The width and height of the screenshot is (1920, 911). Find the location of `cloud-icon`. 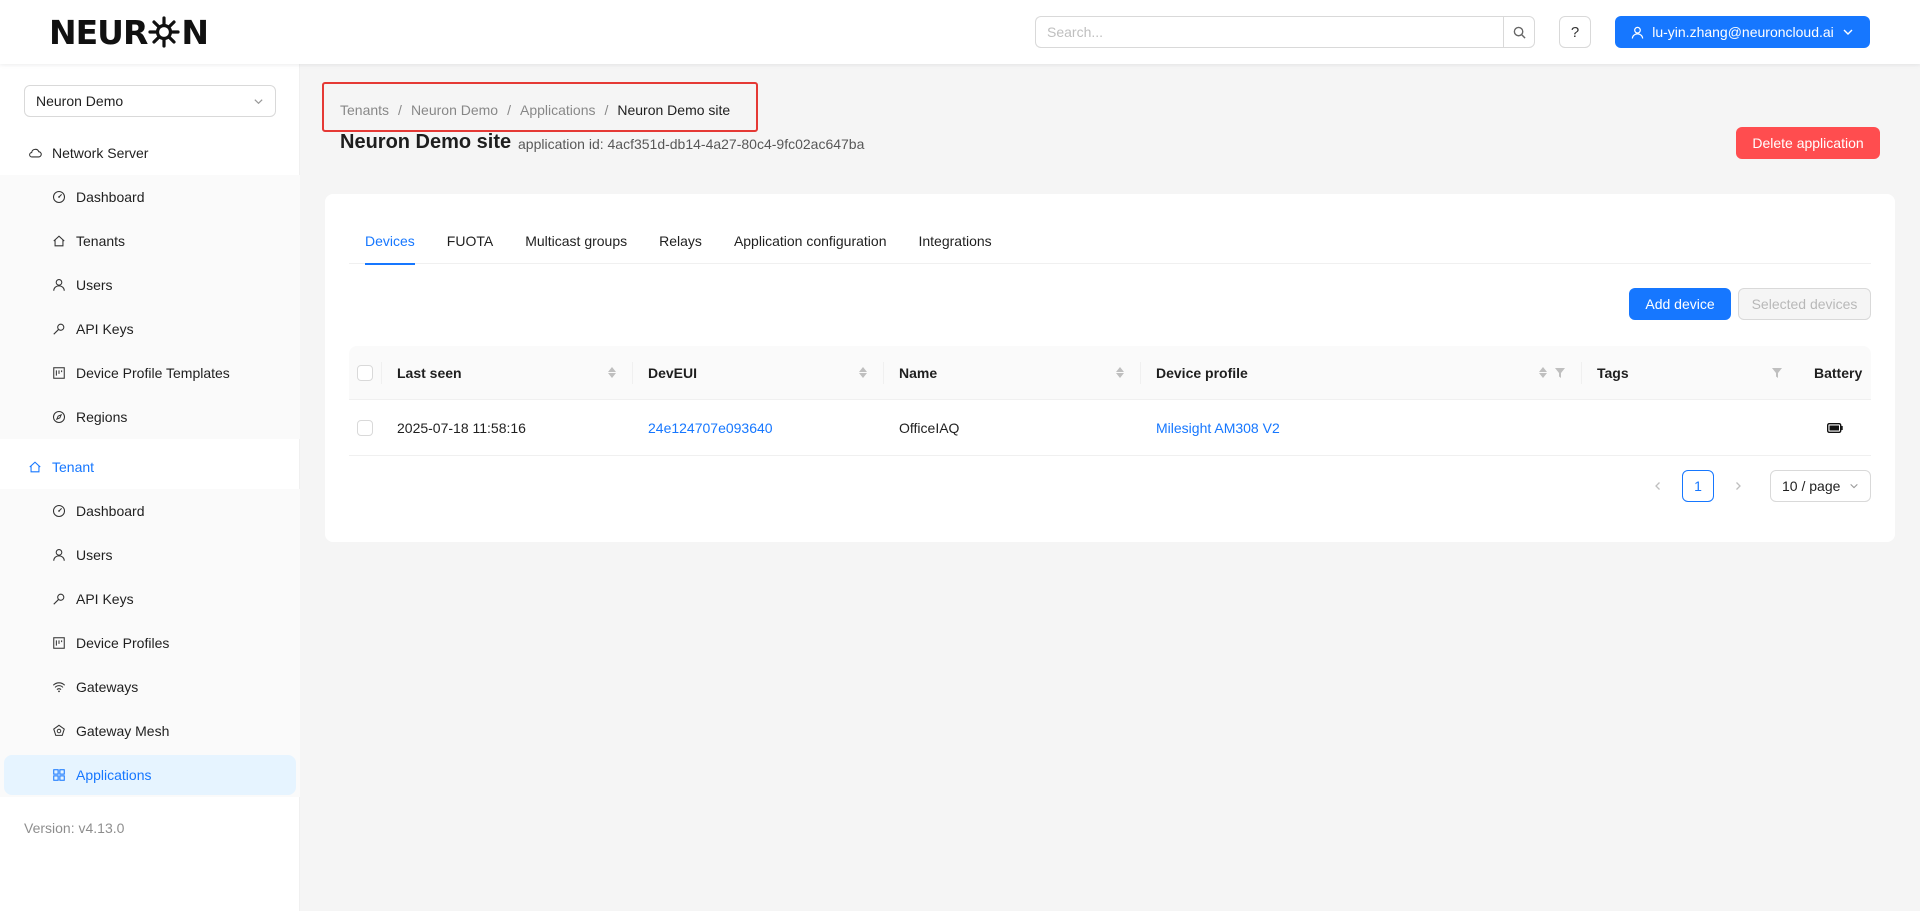

cloud-icon is located at coordinates (35, 153).